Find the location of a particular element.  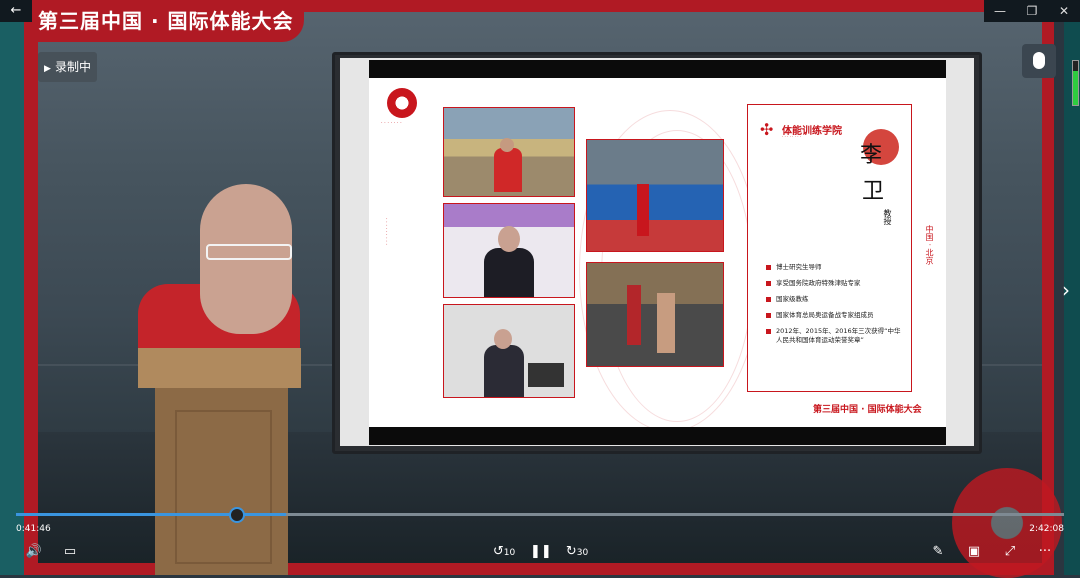

photo-track-field is located at coordinates (655, 195).